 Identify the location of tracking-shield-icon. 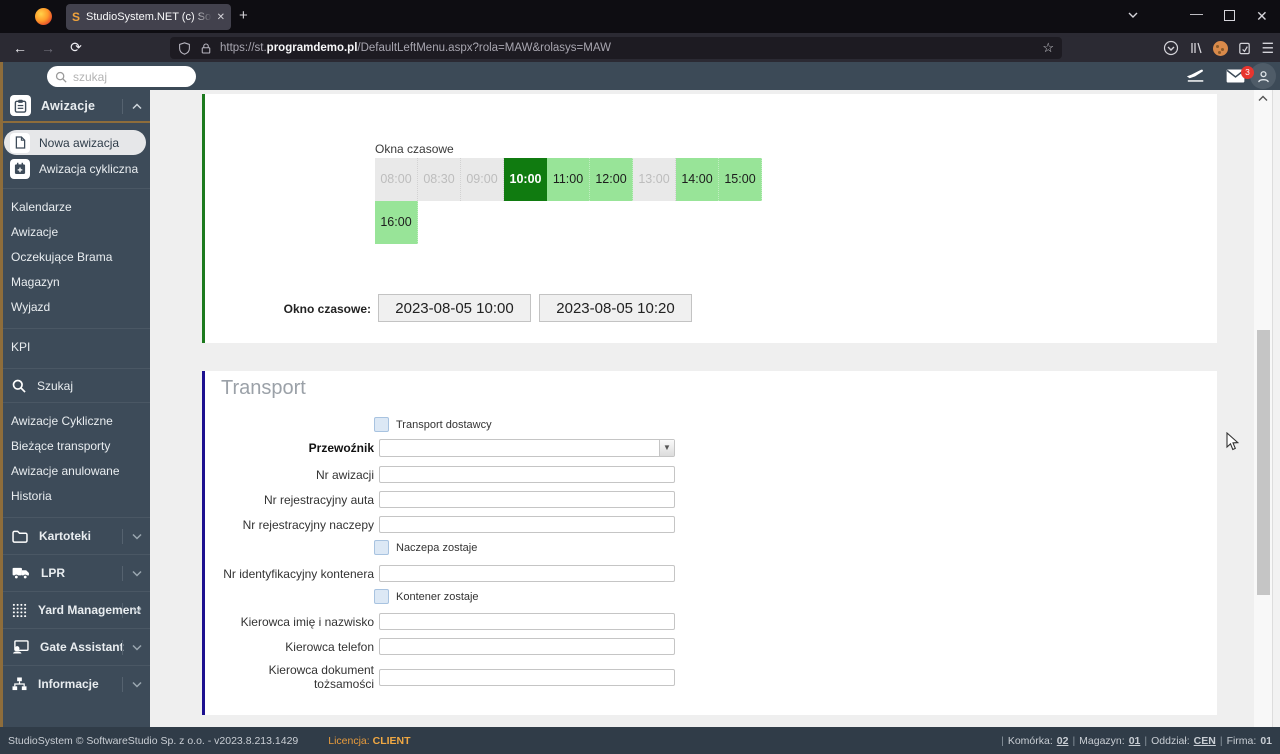
(184, 48).